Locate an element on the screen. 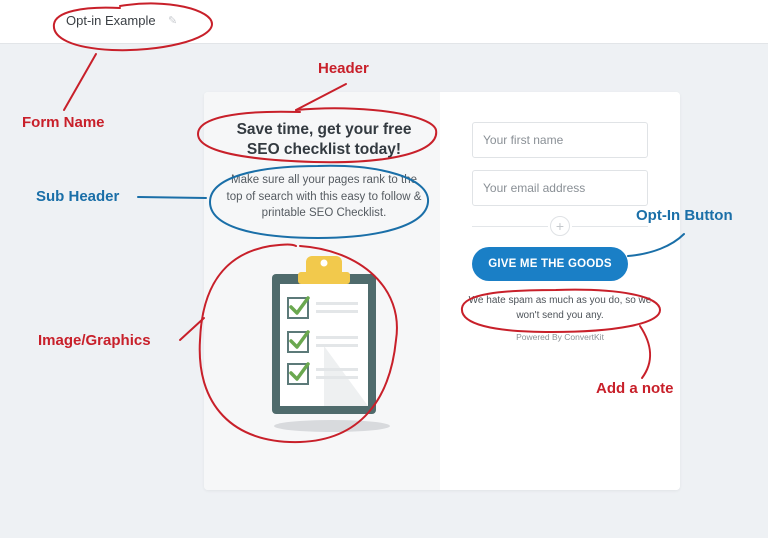  powered-by-link: Powered By ConvertKit is located at coordinates (560, 337).